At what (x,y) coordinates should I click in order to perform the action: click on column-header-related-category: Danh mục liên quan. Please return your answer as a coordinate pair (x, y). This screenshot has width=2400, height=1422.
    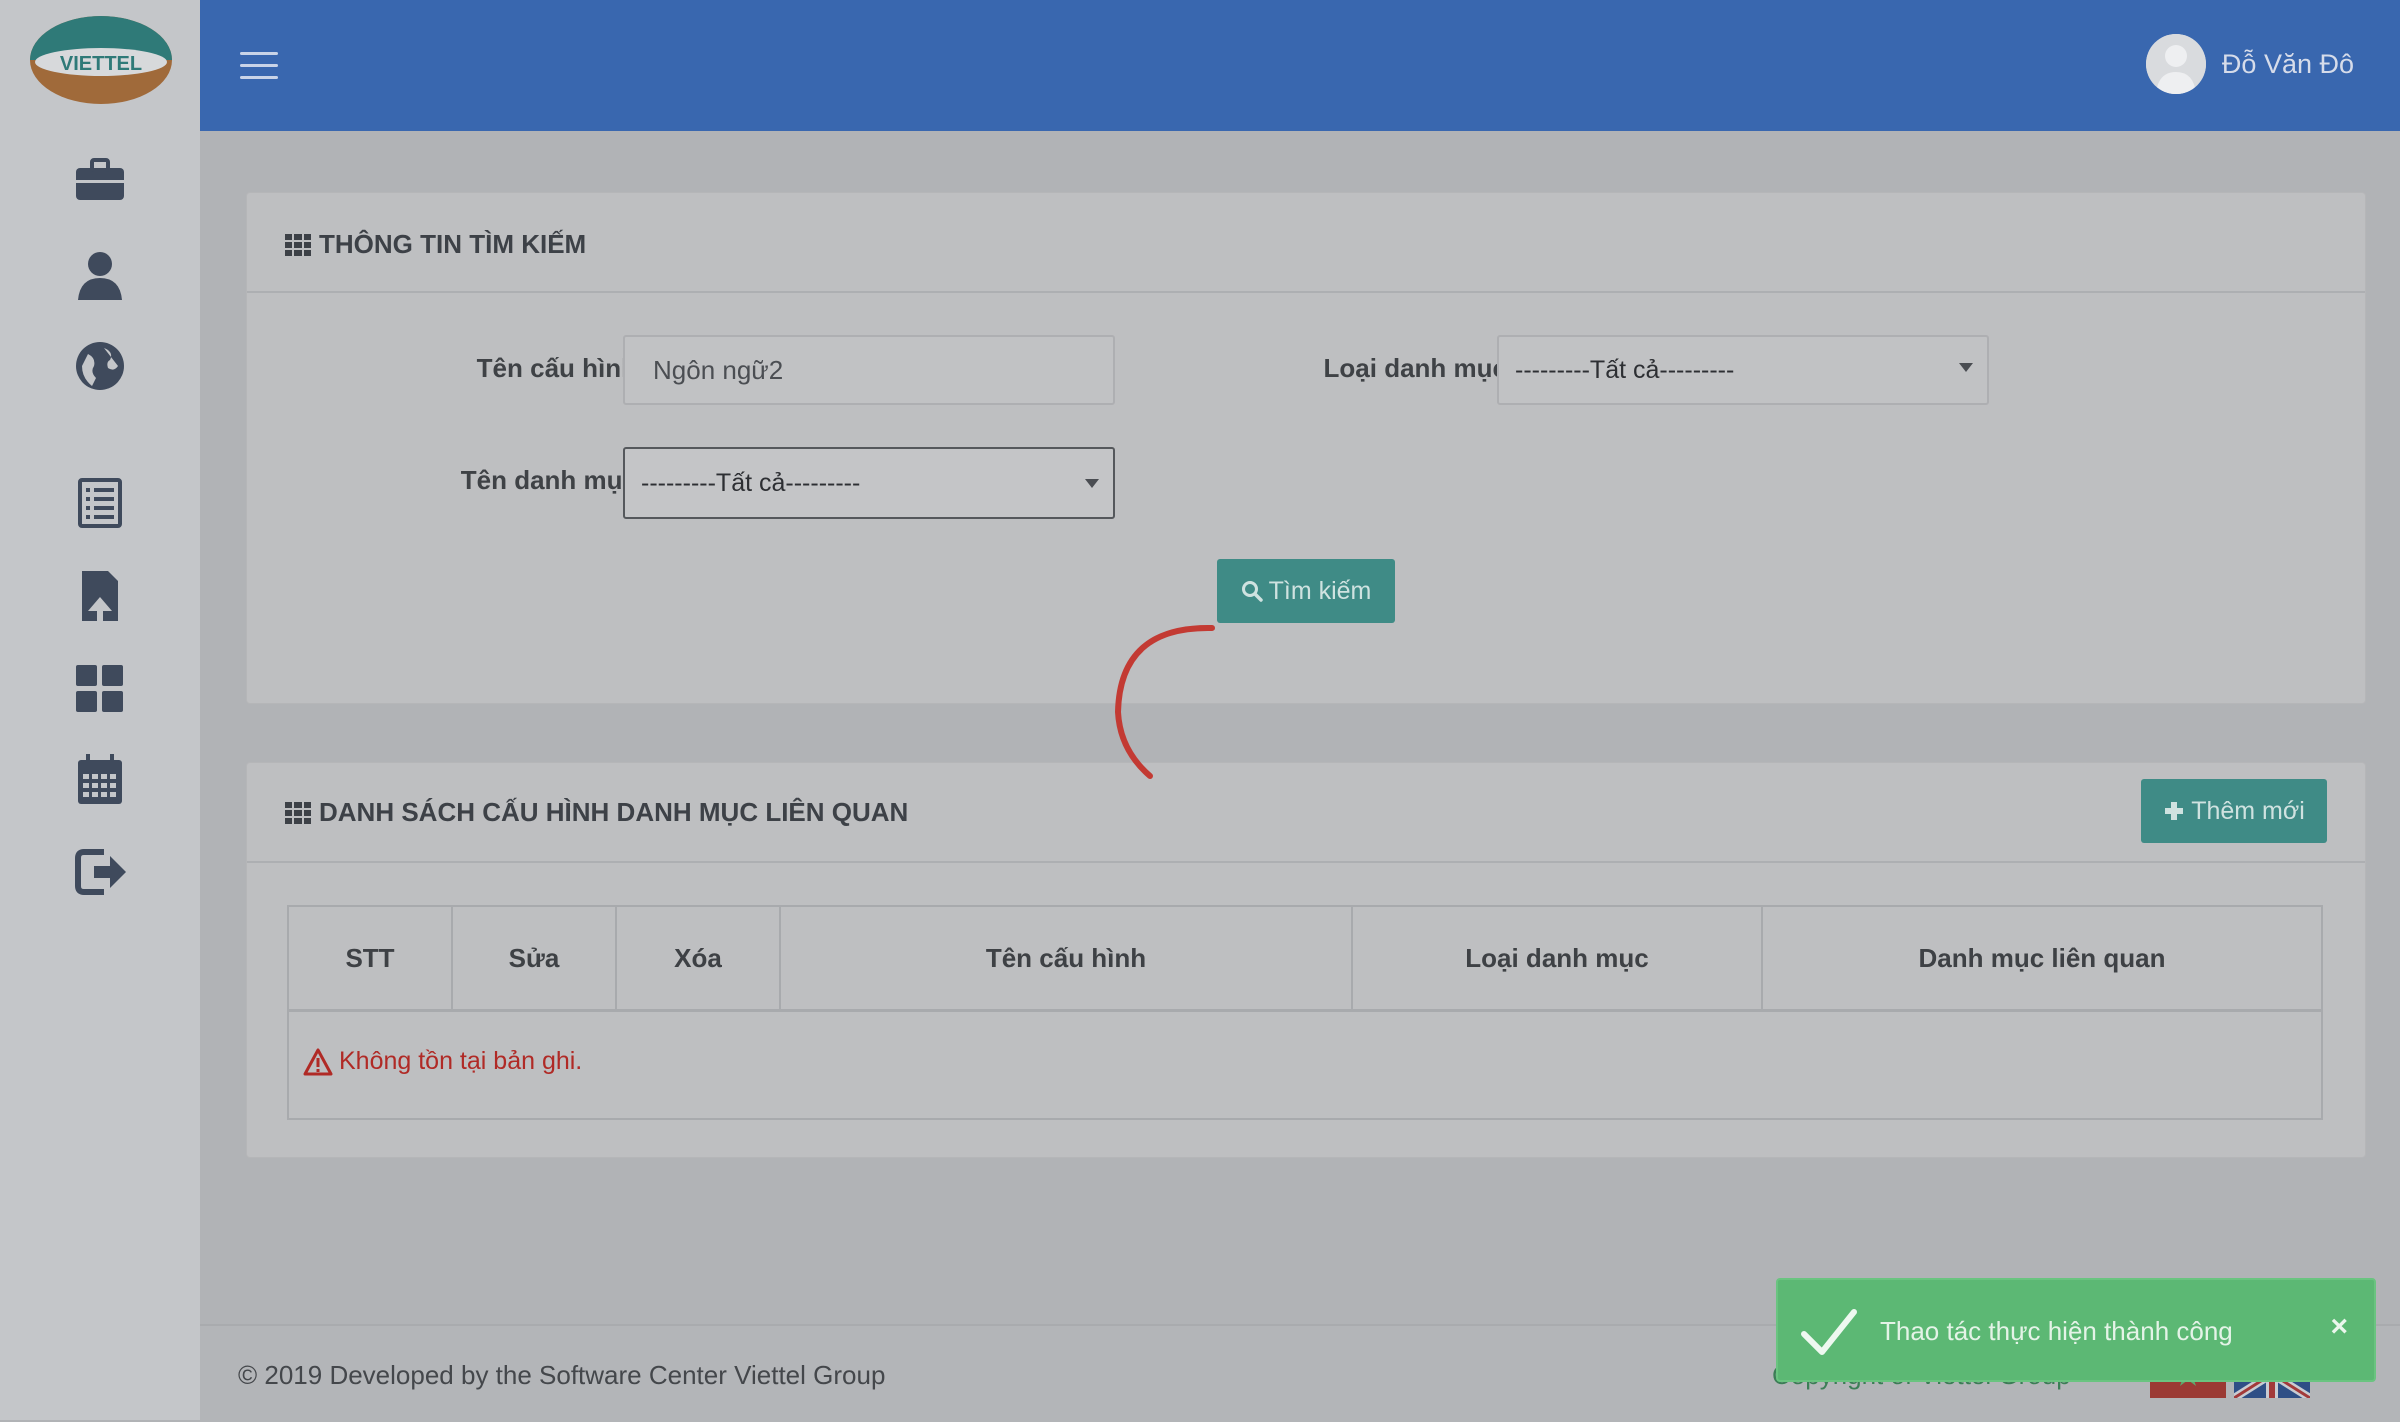
    Looking at the image, I should click on (2042, 958).